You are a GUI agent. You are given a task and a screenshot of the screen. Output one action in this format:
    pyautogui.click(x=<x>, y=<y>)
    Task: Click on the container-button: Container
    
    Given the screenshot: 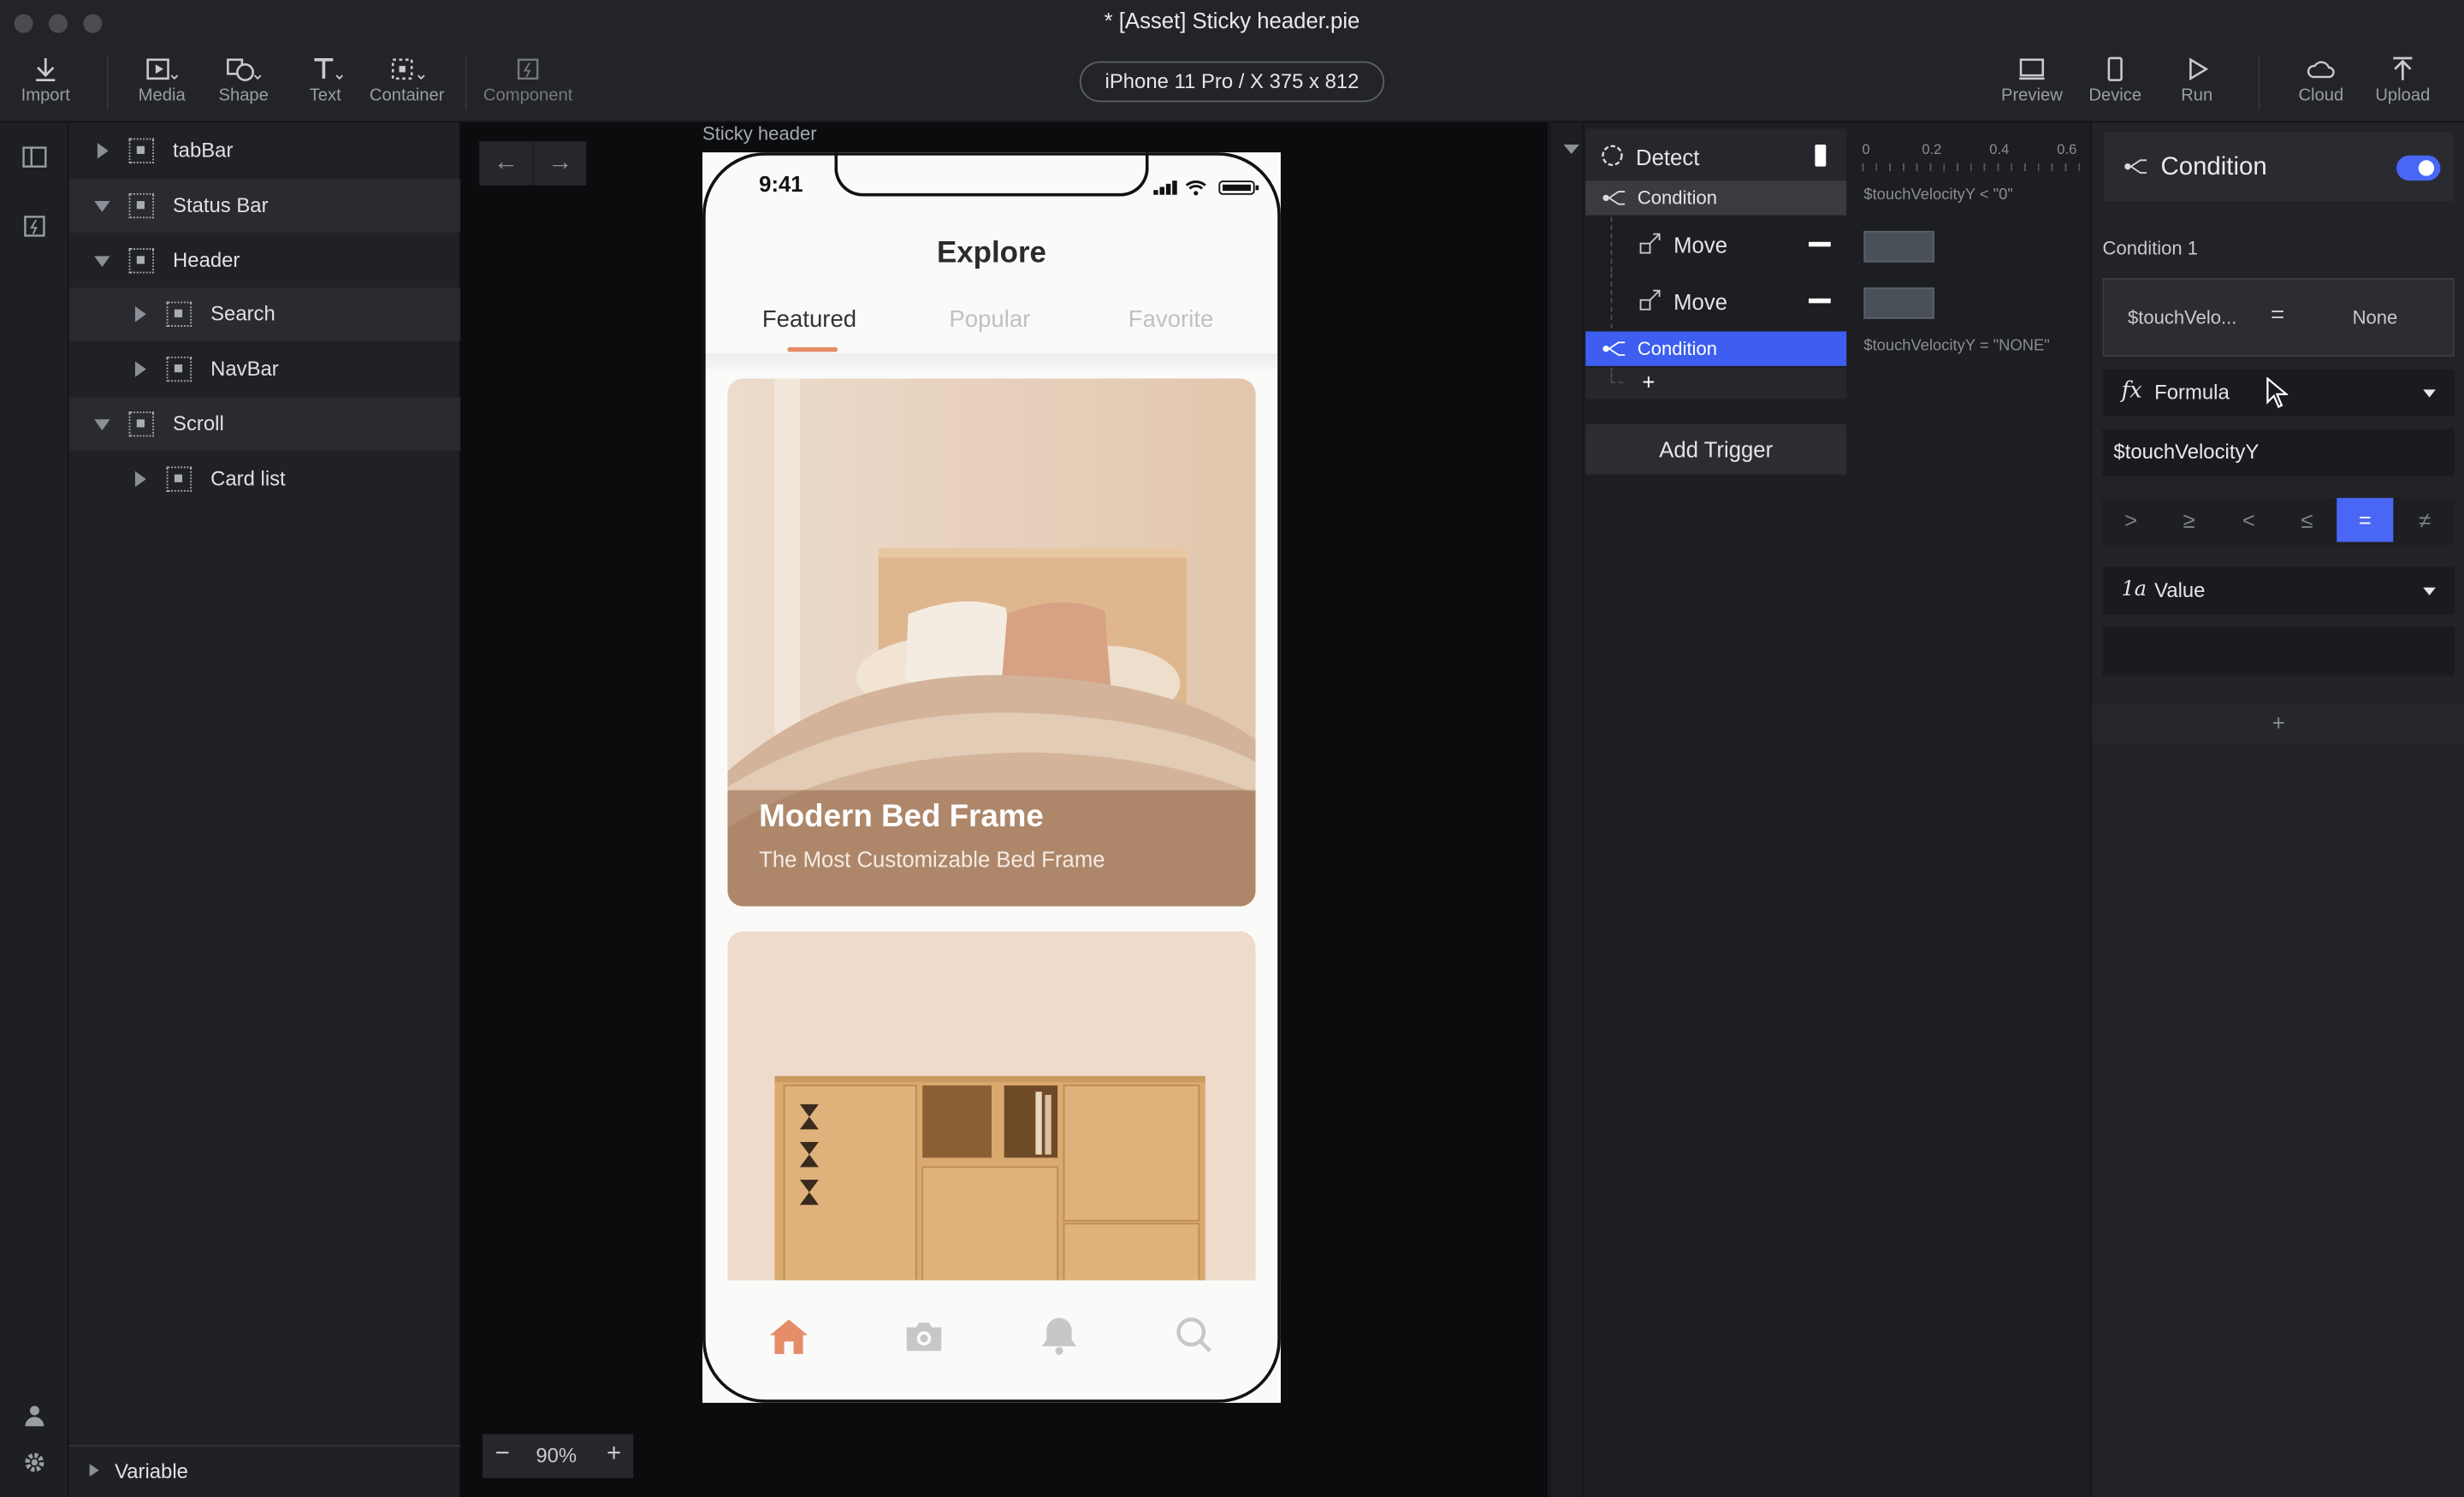 What is the action you would take?
    pyautogui.click(x=407, y=80)
    